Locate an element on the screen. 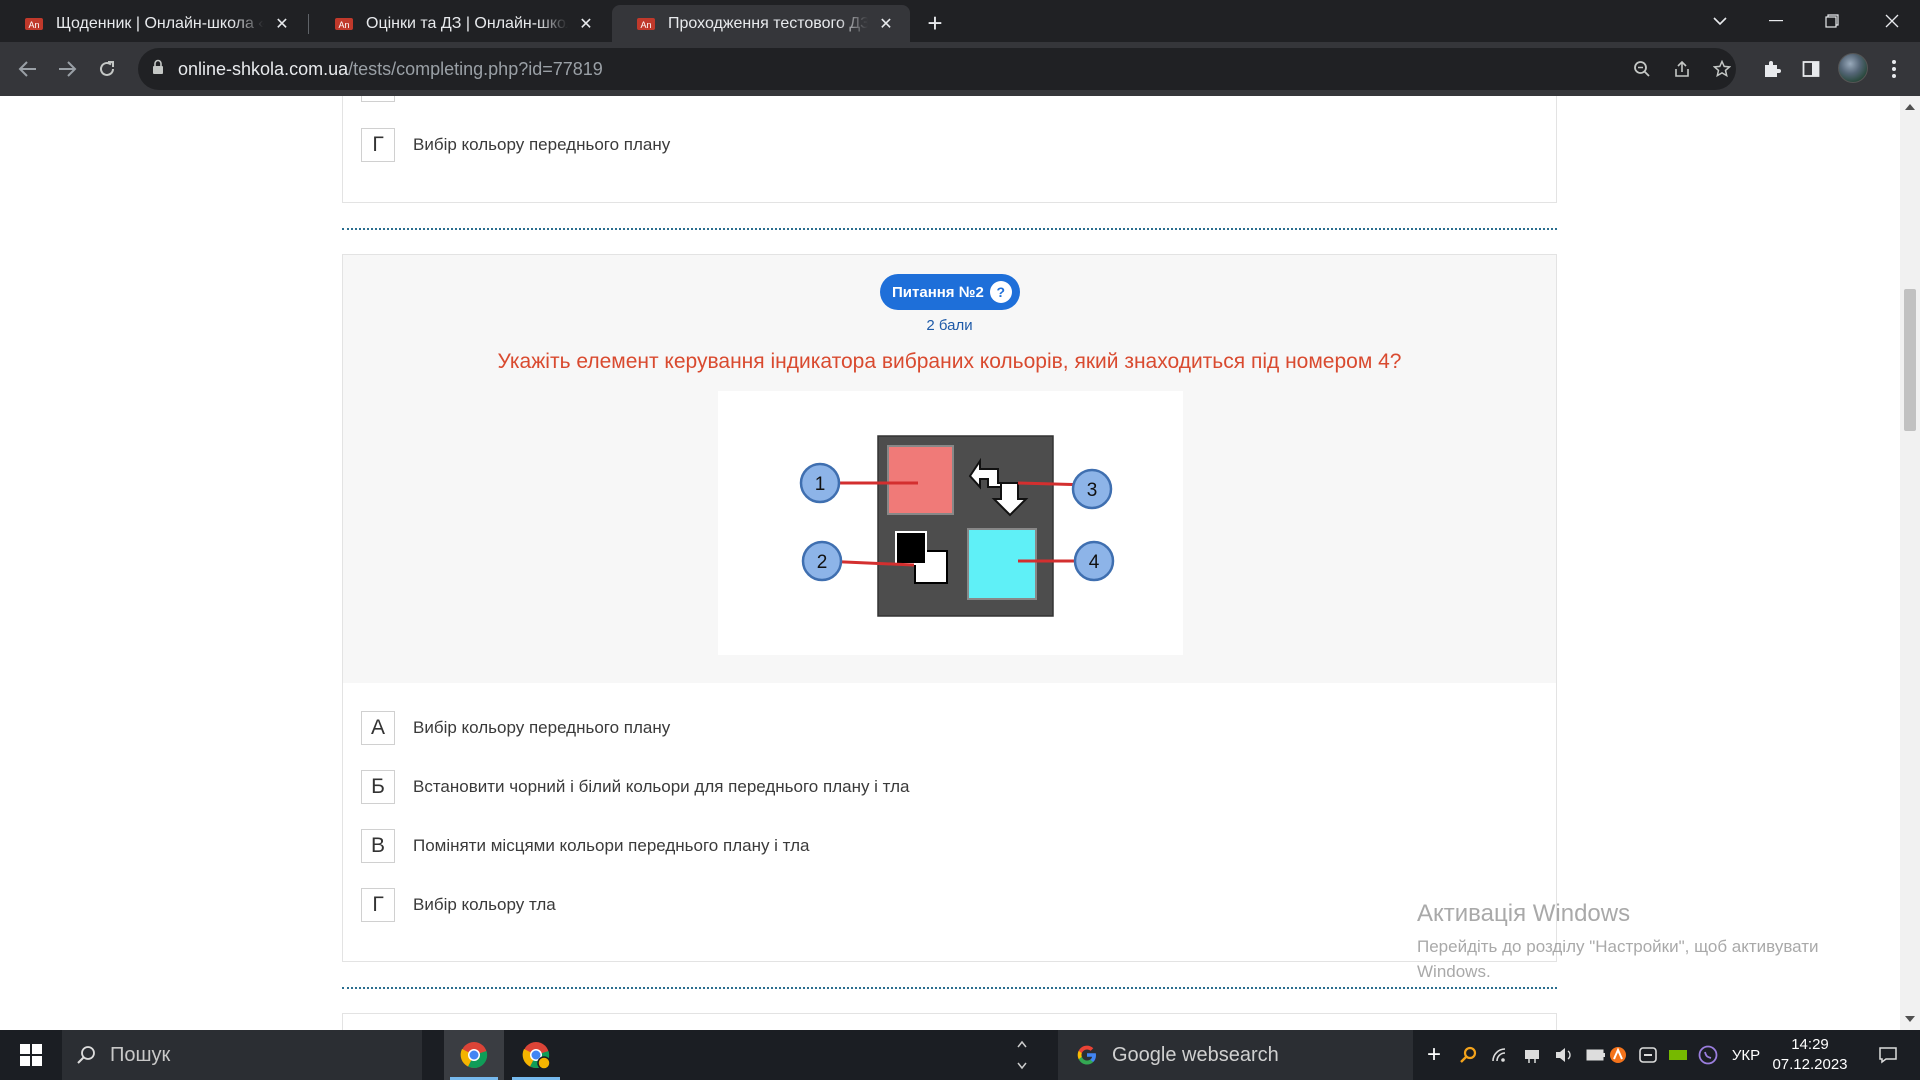 This screenshot has height=1080, width=1920. answer-option-a: А Вибір кольору переднього плану is located at coordinates (515, 728).